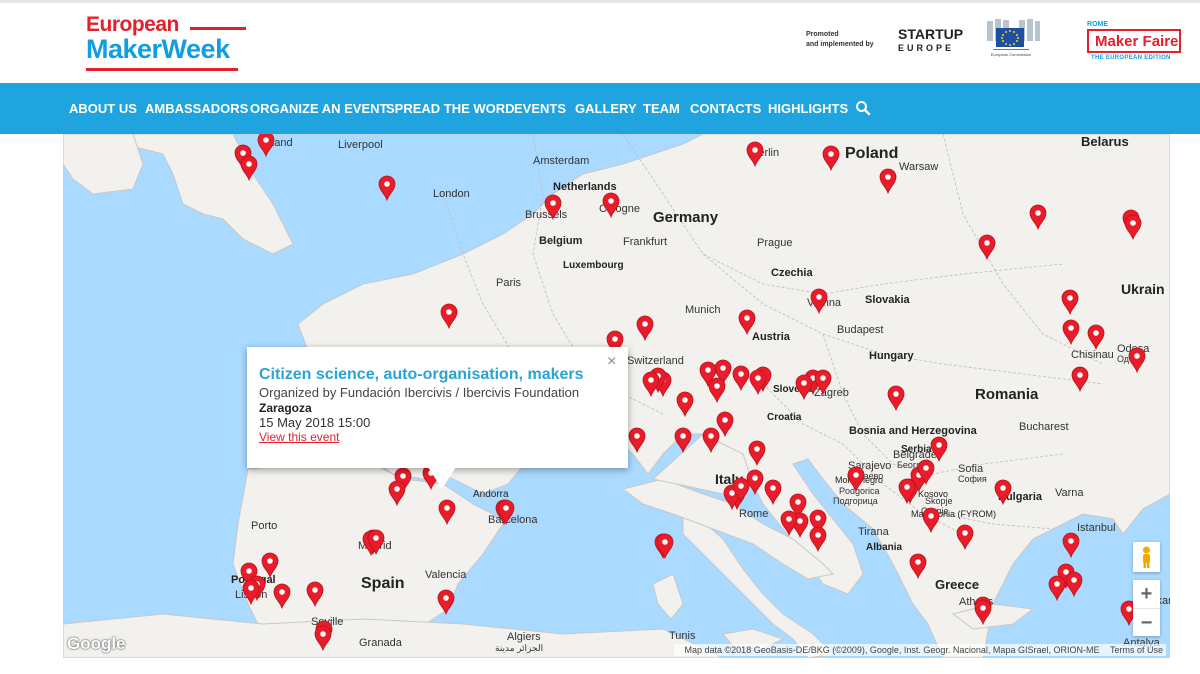  What do you see at coordinates (540, 108) in the screenshot?
I see `nav-events: EVENTS` at bounding box center [540, 108].